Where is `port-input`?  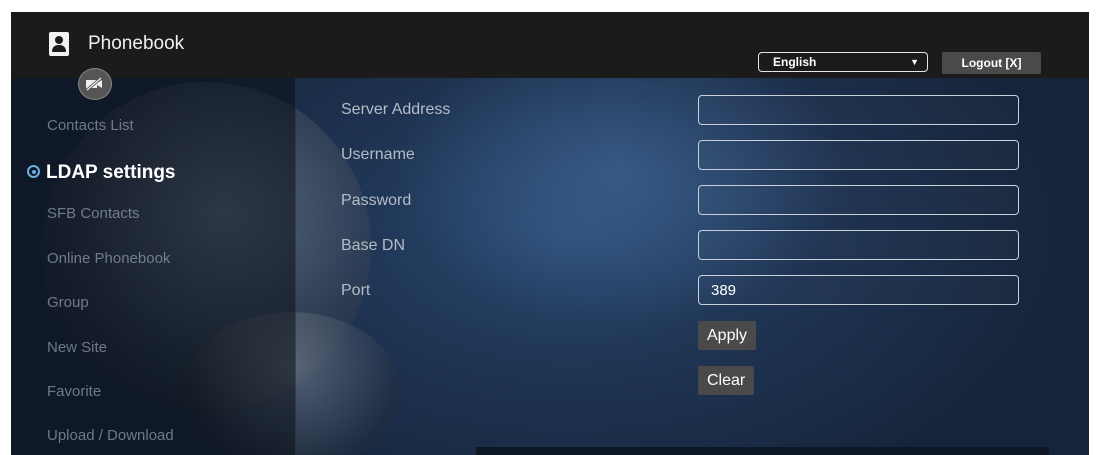 port-input is located at coordinates (858, 290).